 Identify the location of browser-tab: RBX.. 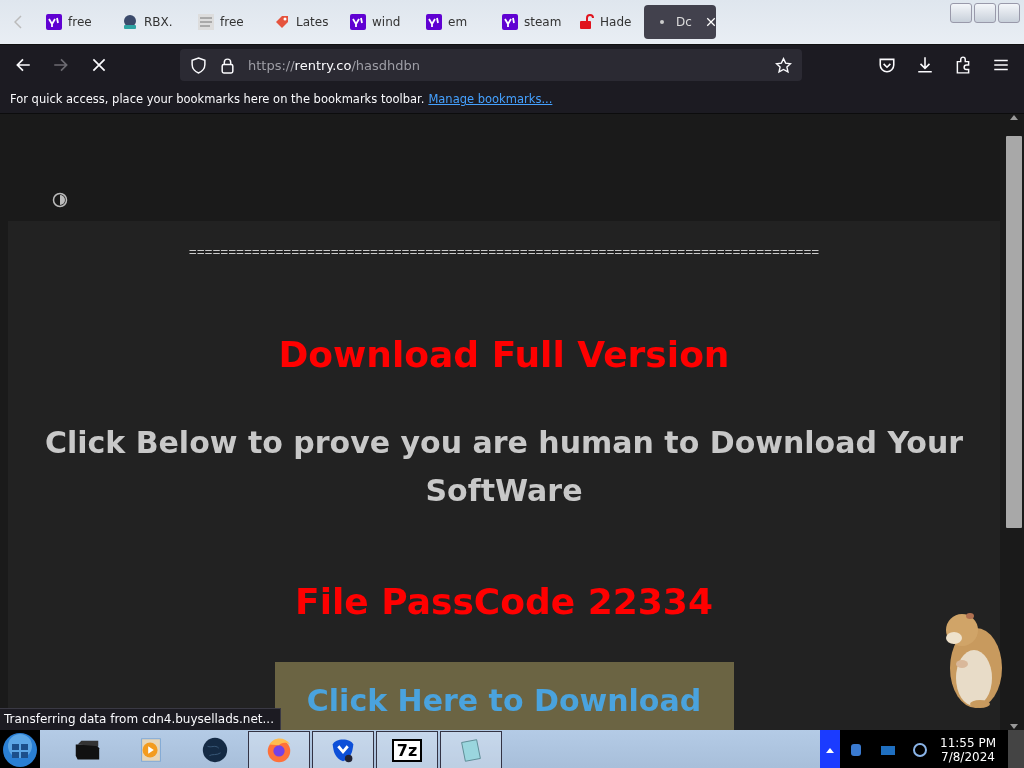
(150, 22).